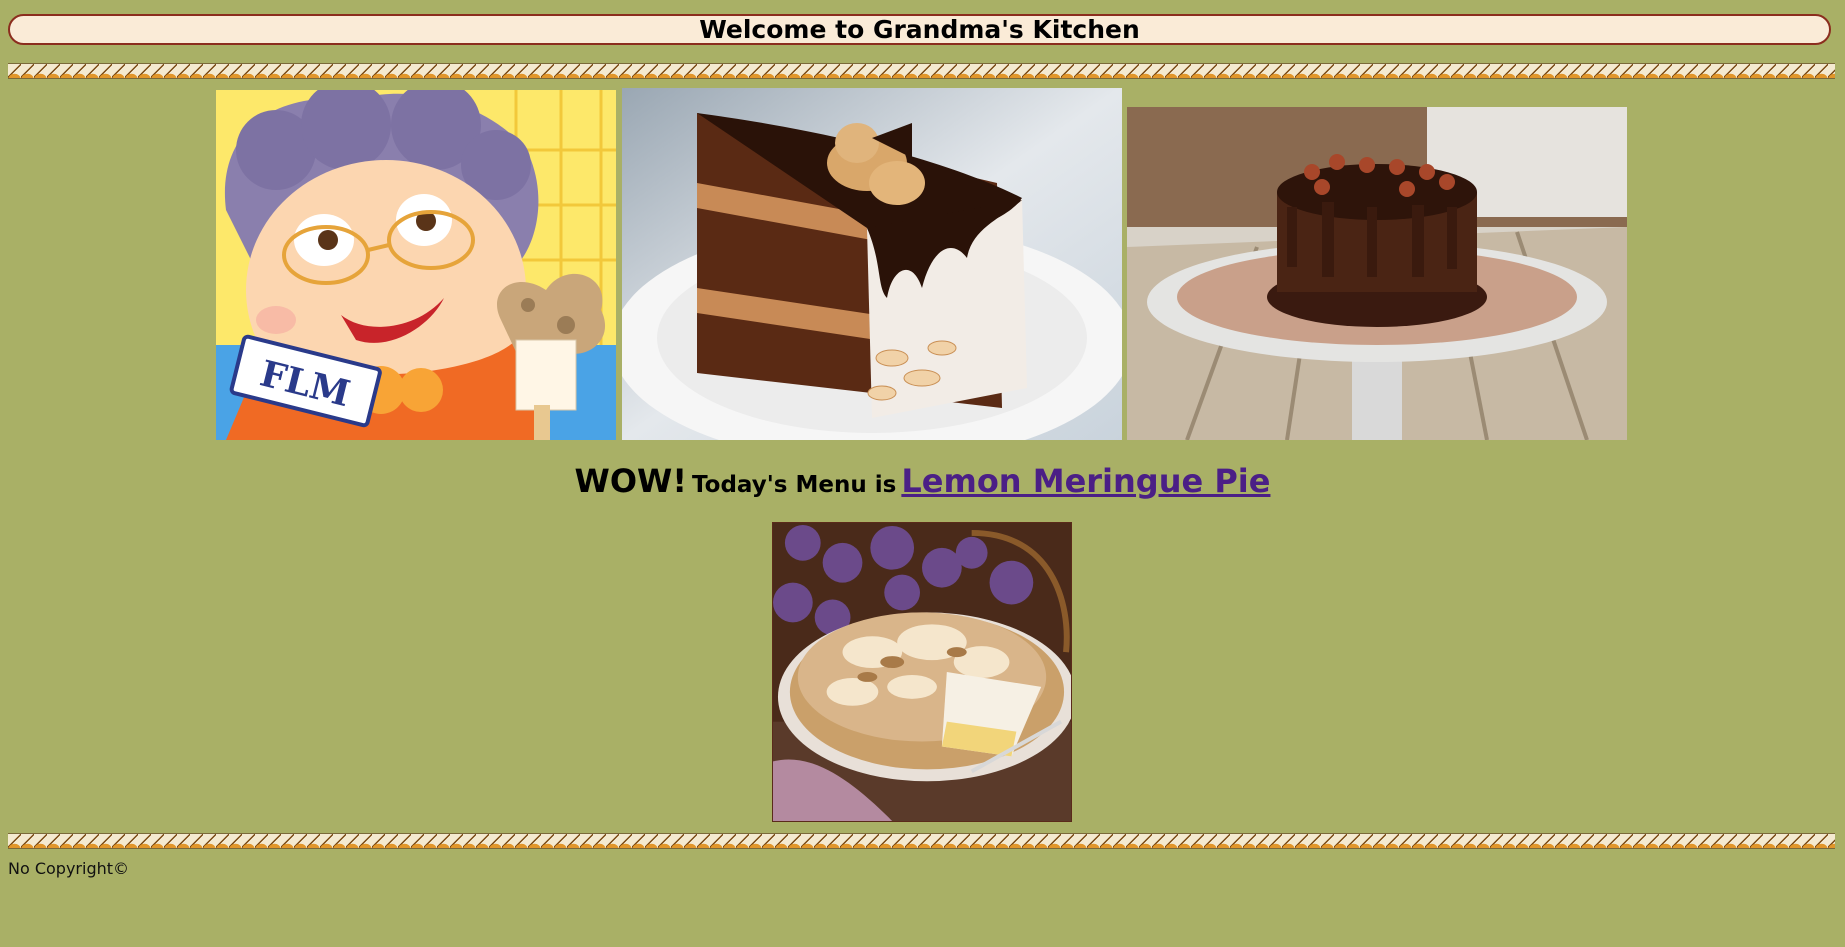 The image size is (1845, 947). I want to click on pie-border-divider-bottom, so click(921, 841).